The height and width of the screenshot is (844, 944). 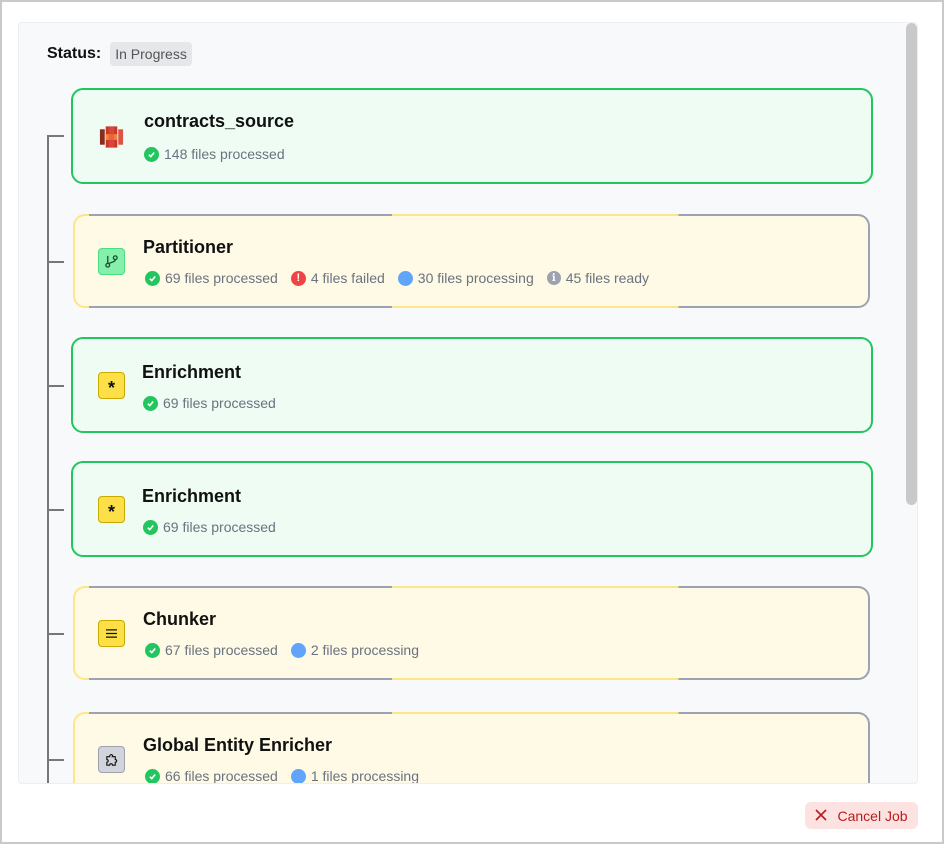 I want to click on stat-processing: 1 files processing, so click(x=355, y=776).